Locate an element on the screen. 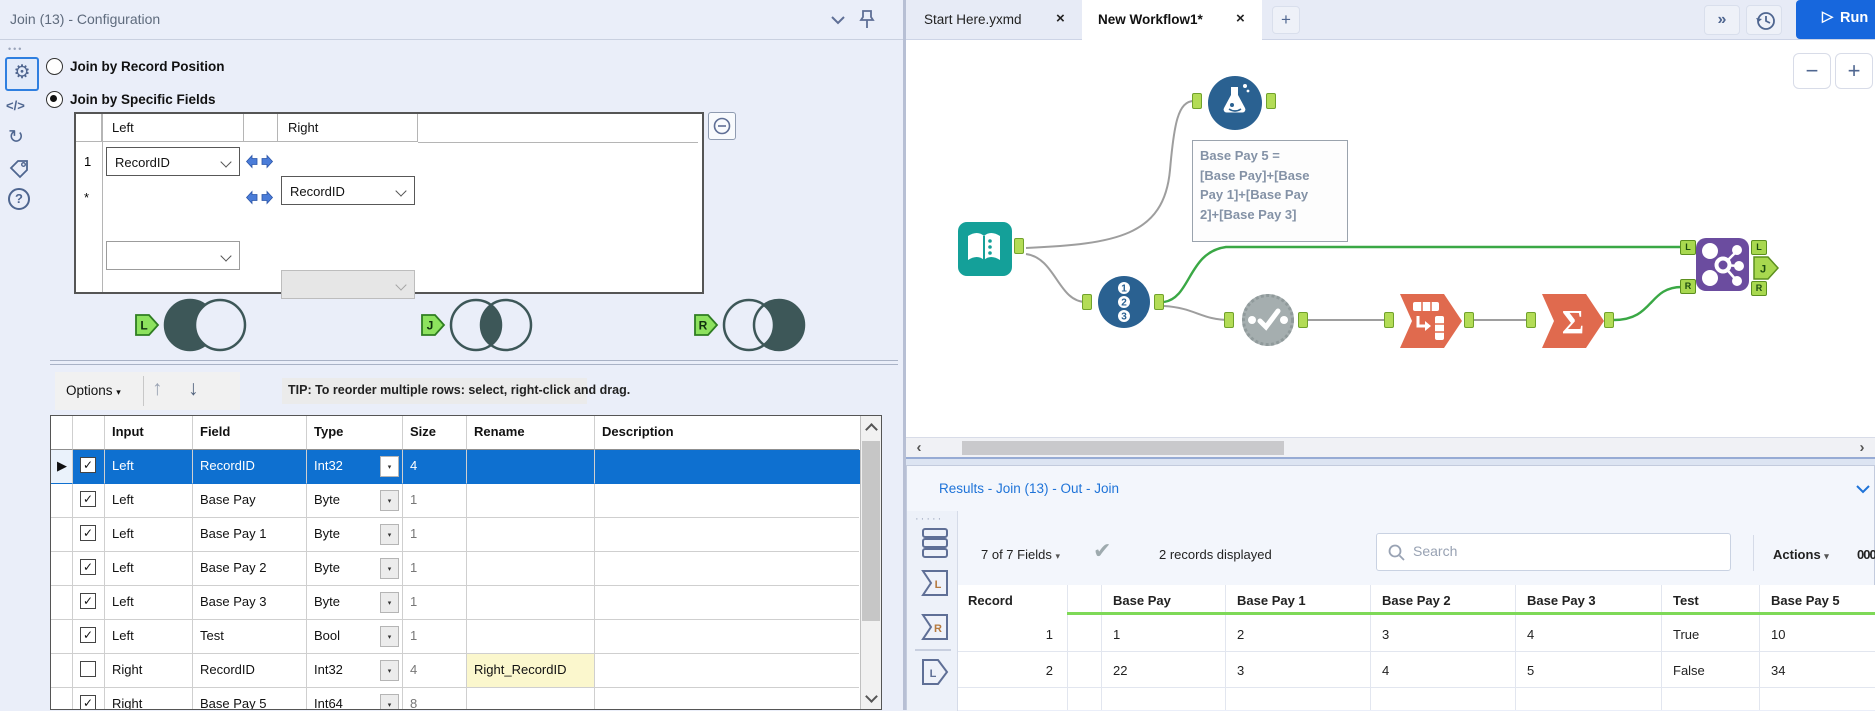 The height and width of the screenshot is (711, 1875). col-header-input: Input is located at coordinates (149, 433).